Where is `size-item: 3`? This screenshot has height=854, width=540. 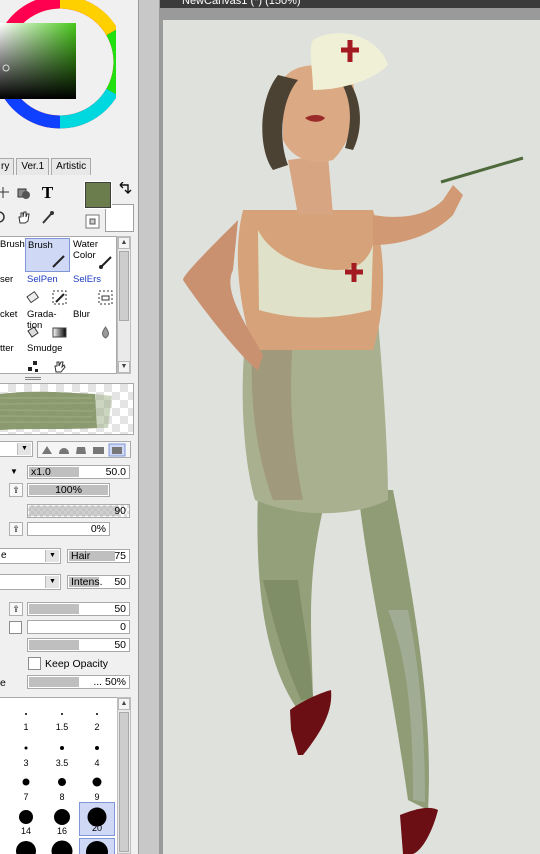 size-item: 3 is located at coordinates (26, 753).